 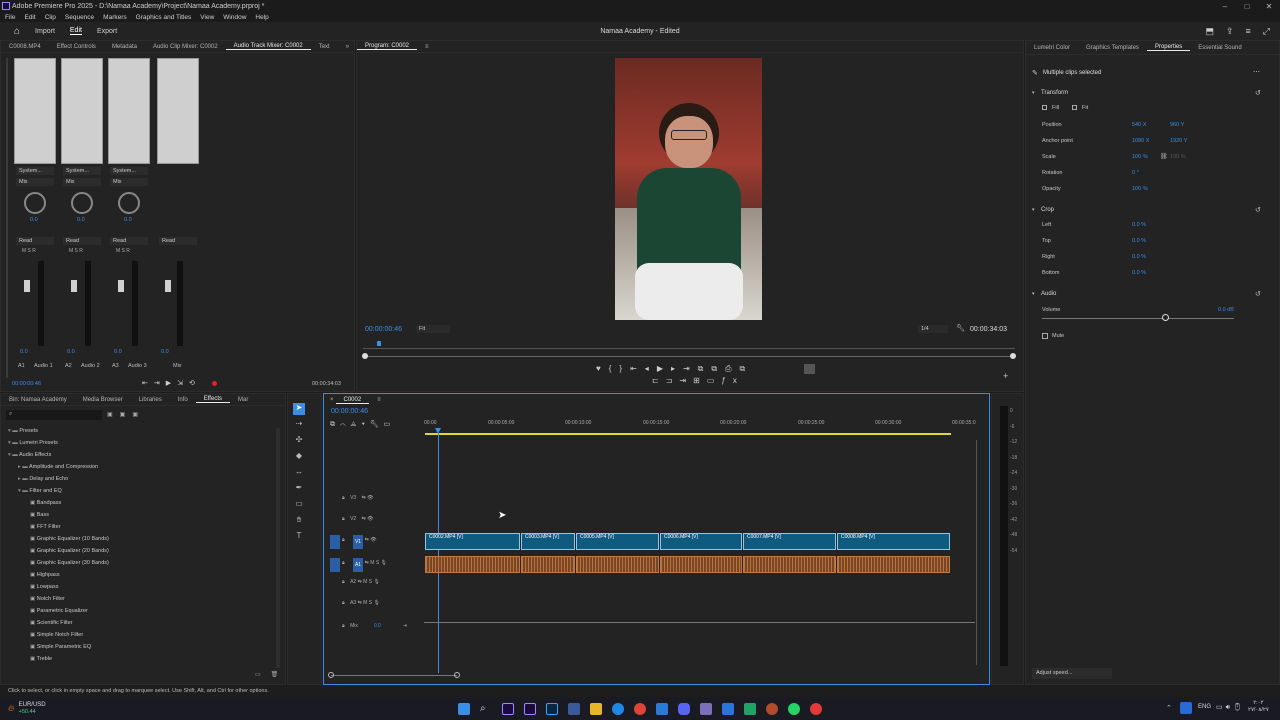 What do you see at coordinates (379, 343) in the screenshot?
I see `program-playhead` at bounding box center [379, 343].